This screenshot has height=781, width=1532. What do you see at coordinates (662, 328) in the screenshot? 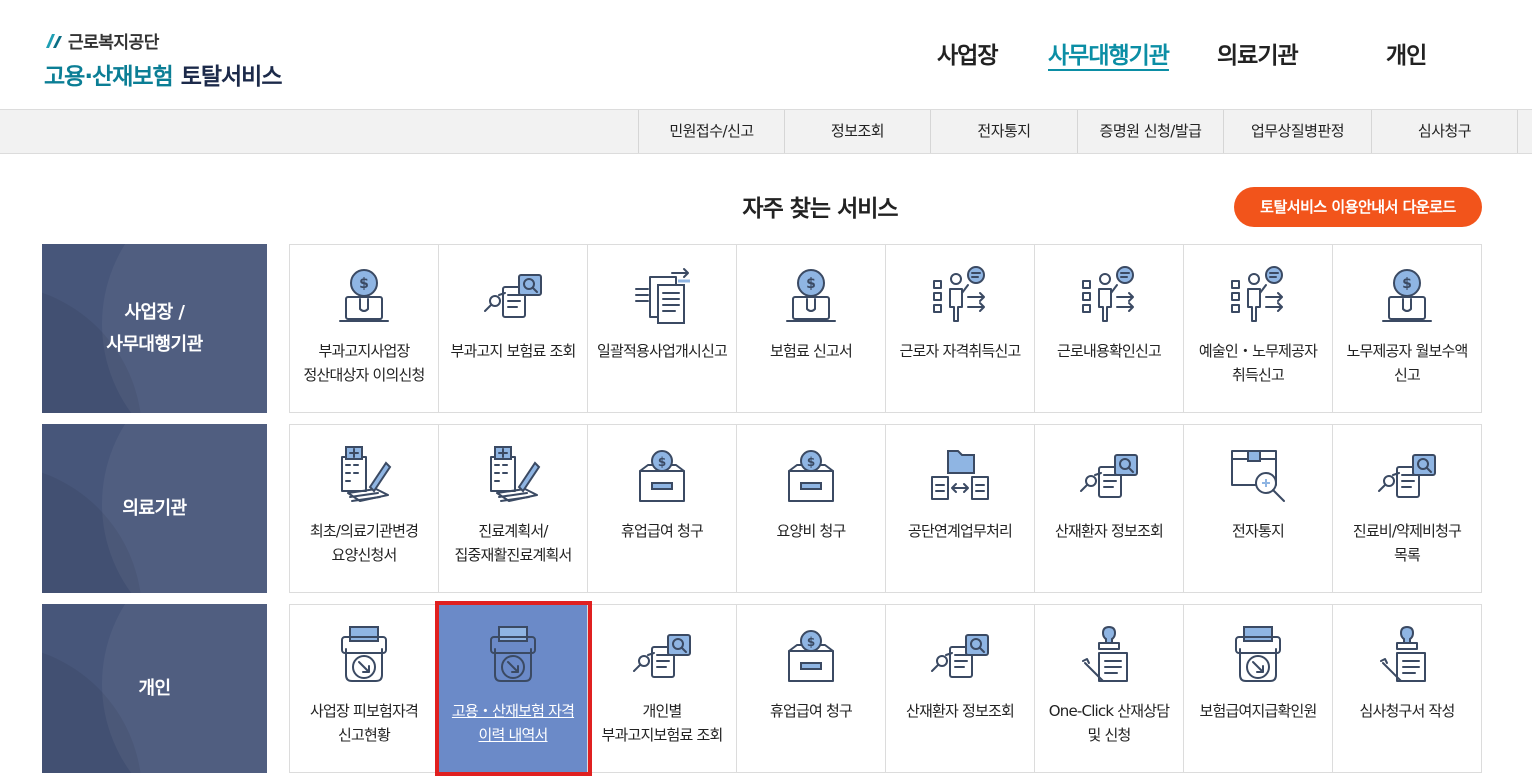
I see `service-tile-0-2: 일괄적용사업개시신고` at bounding box center [662, 328].